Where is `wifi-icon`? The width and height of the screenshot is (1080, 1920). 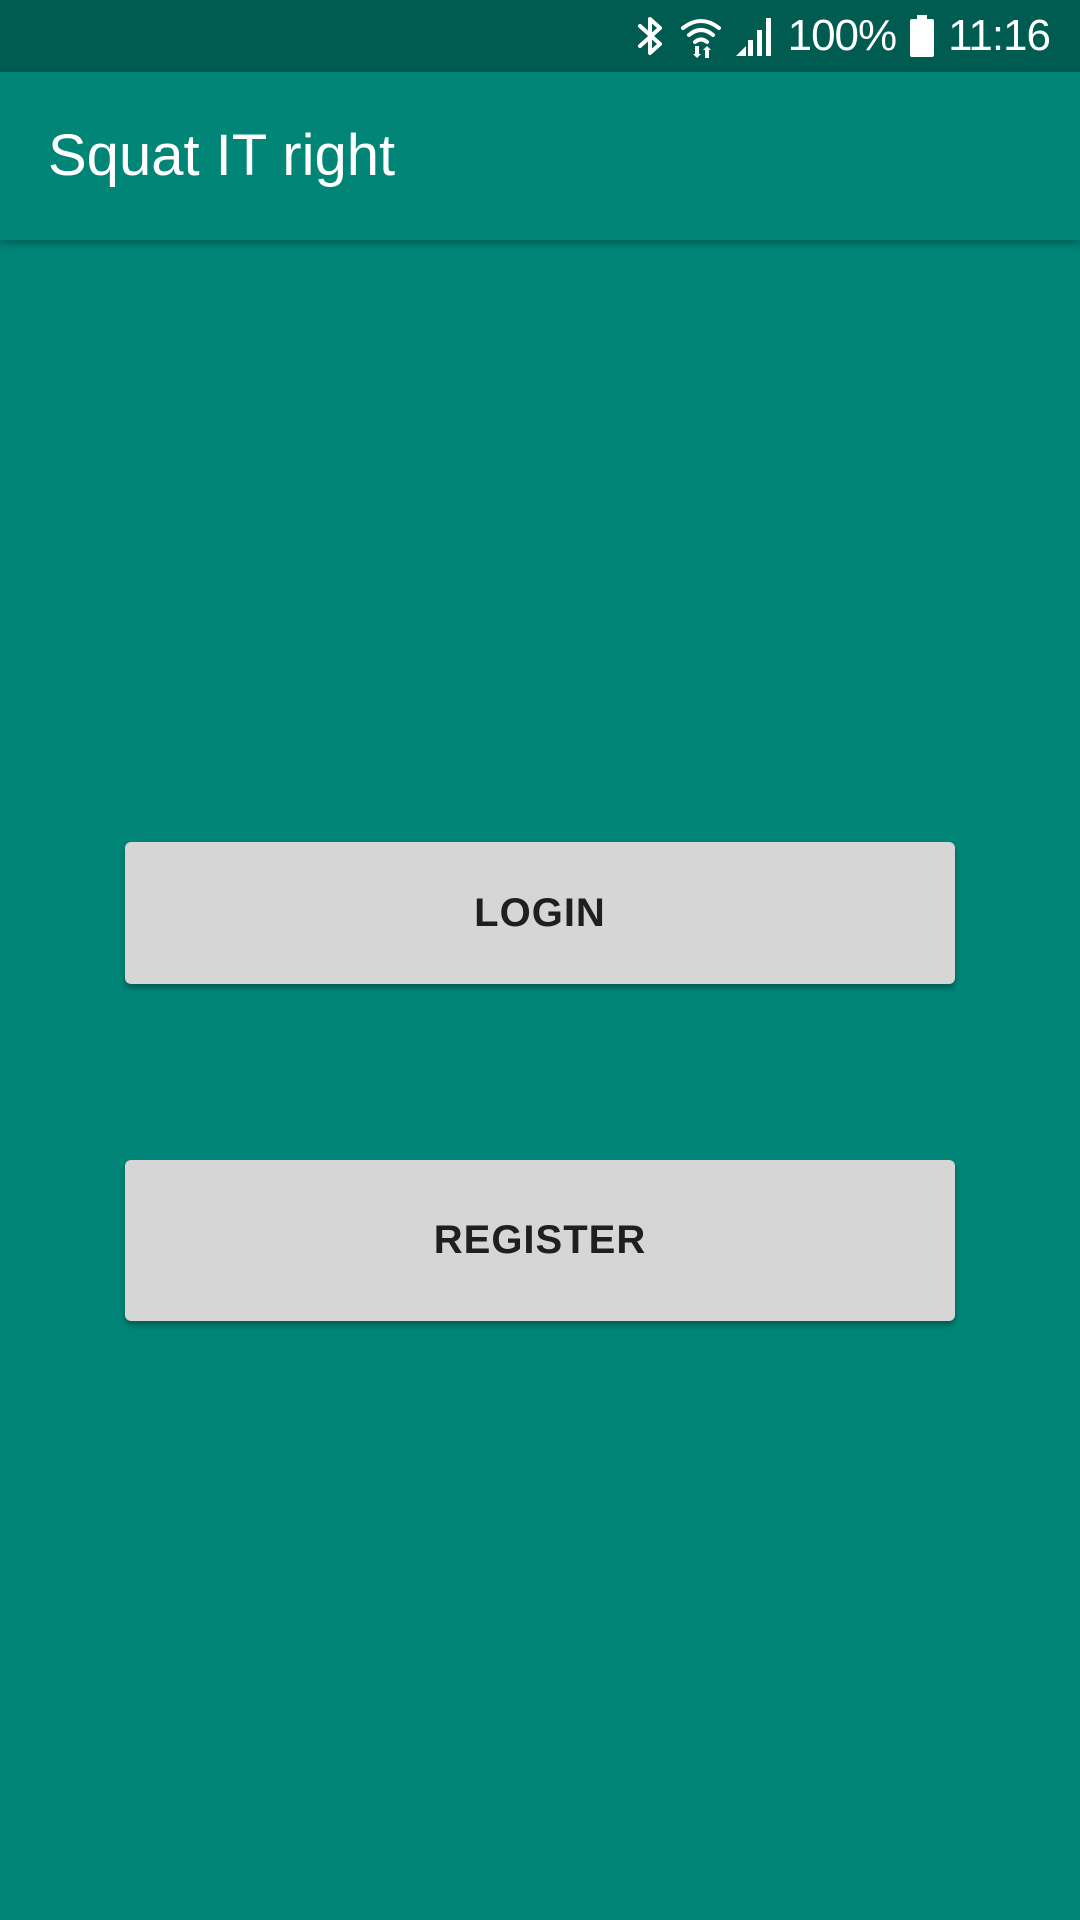
wifi-icon is located at coordinates (701, 36).